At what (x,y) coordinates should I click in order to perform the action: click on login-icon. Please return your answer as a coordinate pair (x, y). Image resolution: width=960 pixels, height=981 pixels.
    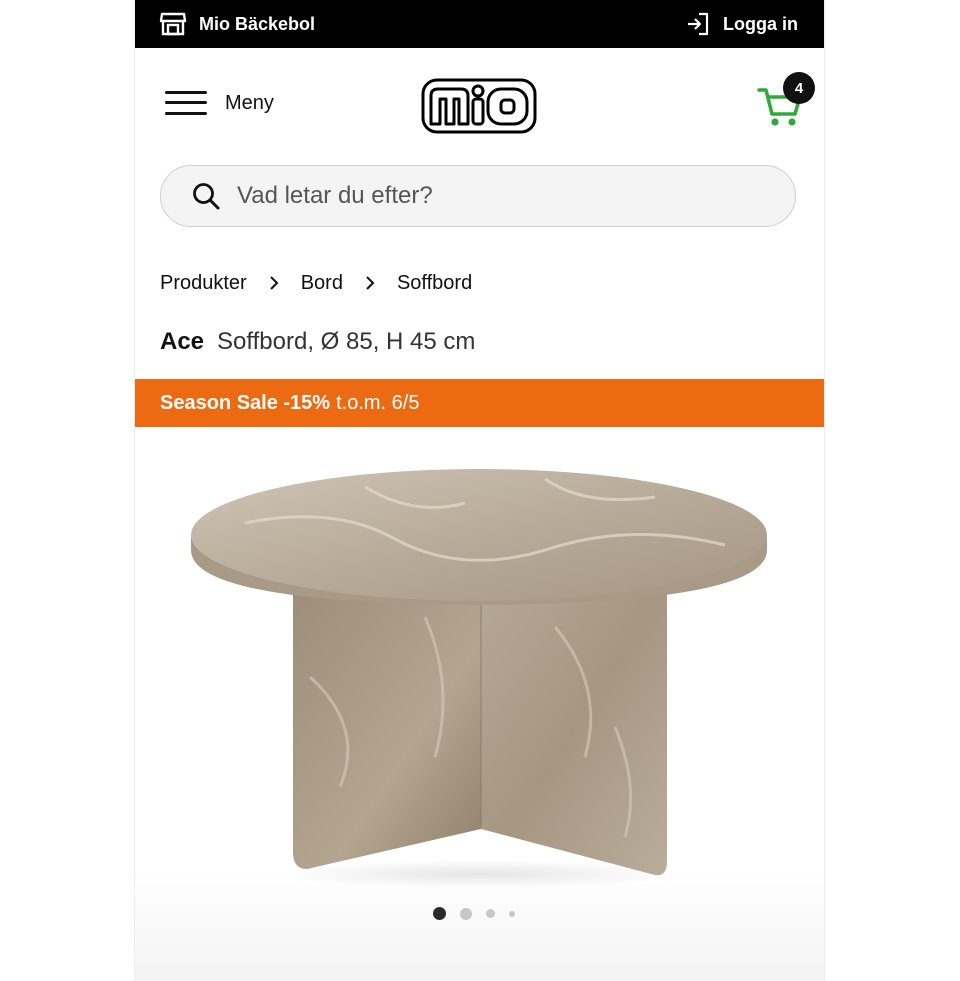
    Looking at the image, I should click on (698, 24).